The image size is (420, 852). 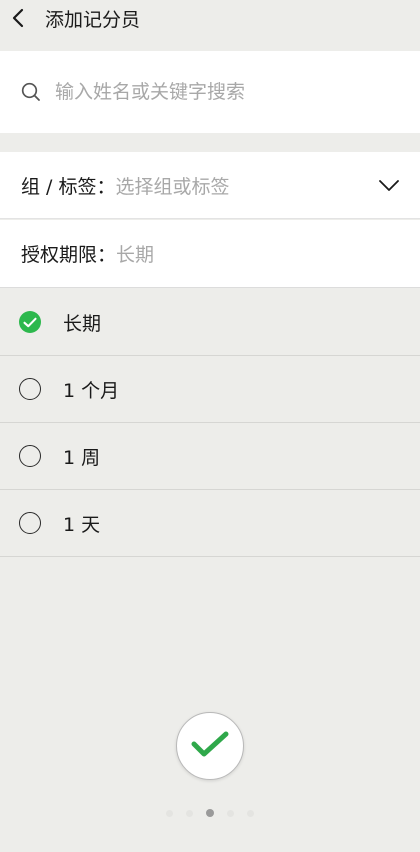 I want to click on period-option-label: 长期, so click(x=82, y=323).